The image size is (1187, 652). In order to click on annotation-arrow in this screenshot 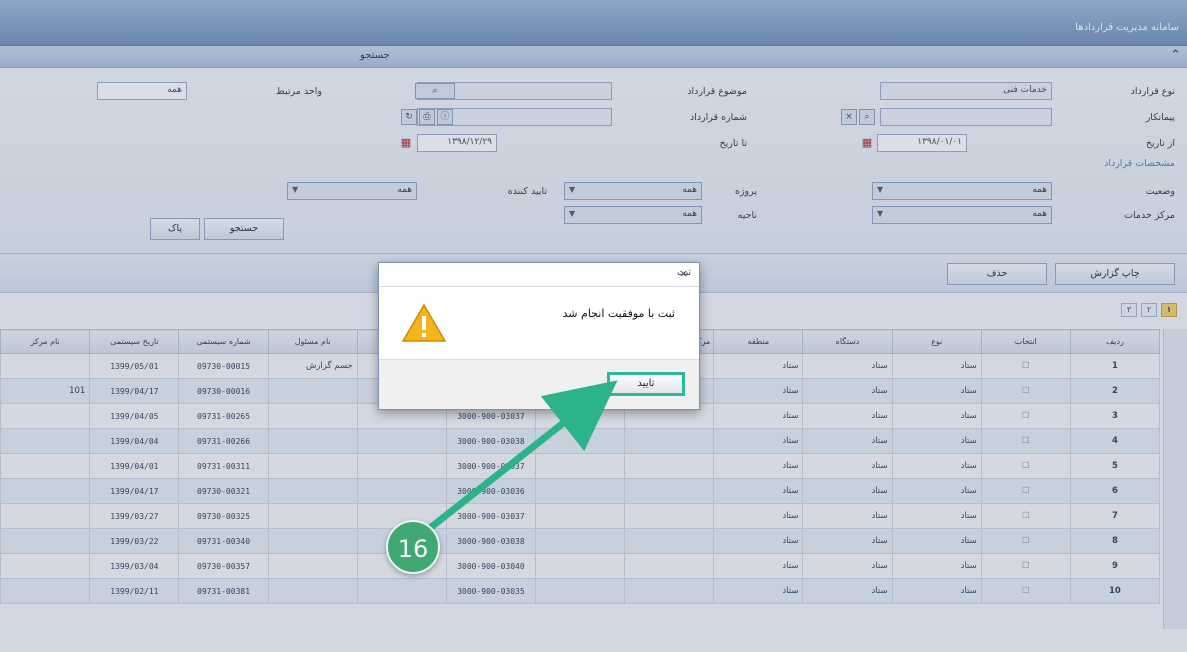, I will do `click(522, 456)`.